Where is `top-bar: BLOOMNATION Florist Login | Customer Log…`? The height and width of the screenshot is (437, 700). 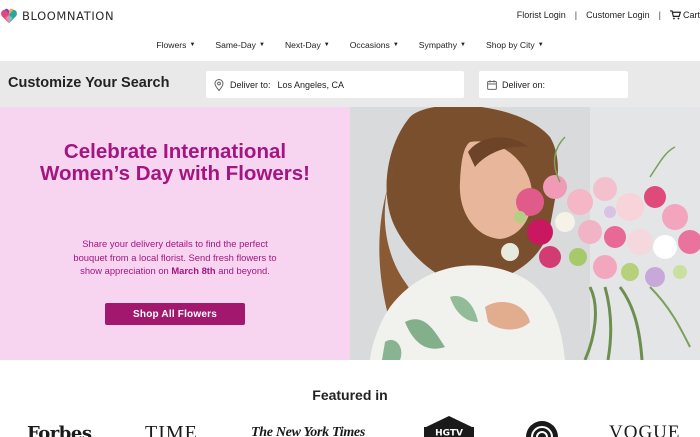
top-bar: BLOOMNATION Florist Login | Customer Log… is located at coordinates (350, 16).